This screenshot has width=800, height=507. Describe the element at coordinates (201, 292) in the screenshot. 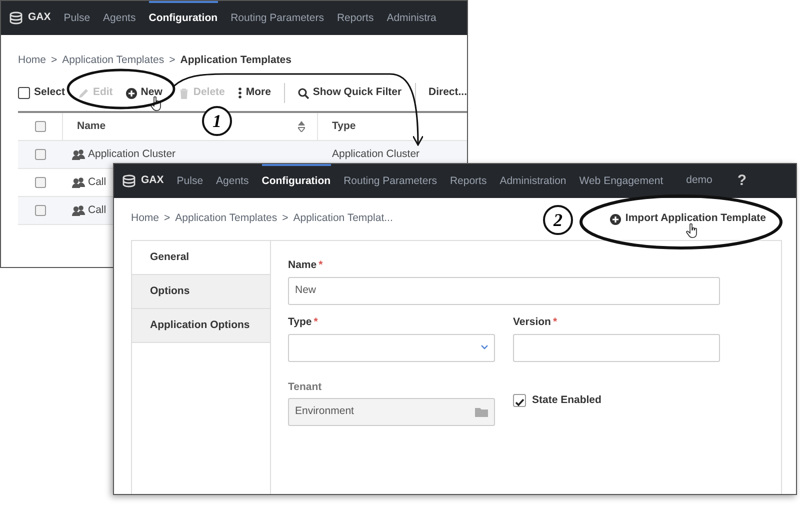

I see `side-tab: Options` at that location.